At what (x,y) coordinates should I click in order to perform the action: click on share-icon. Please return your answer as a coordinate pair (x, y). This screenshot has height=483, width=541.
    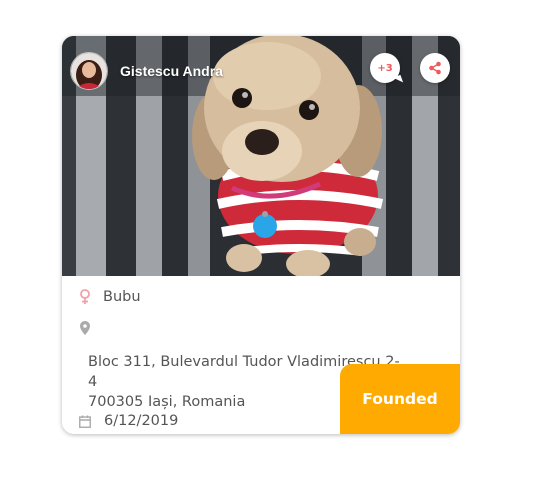
    Looking at the image, I should click on (435, 68).